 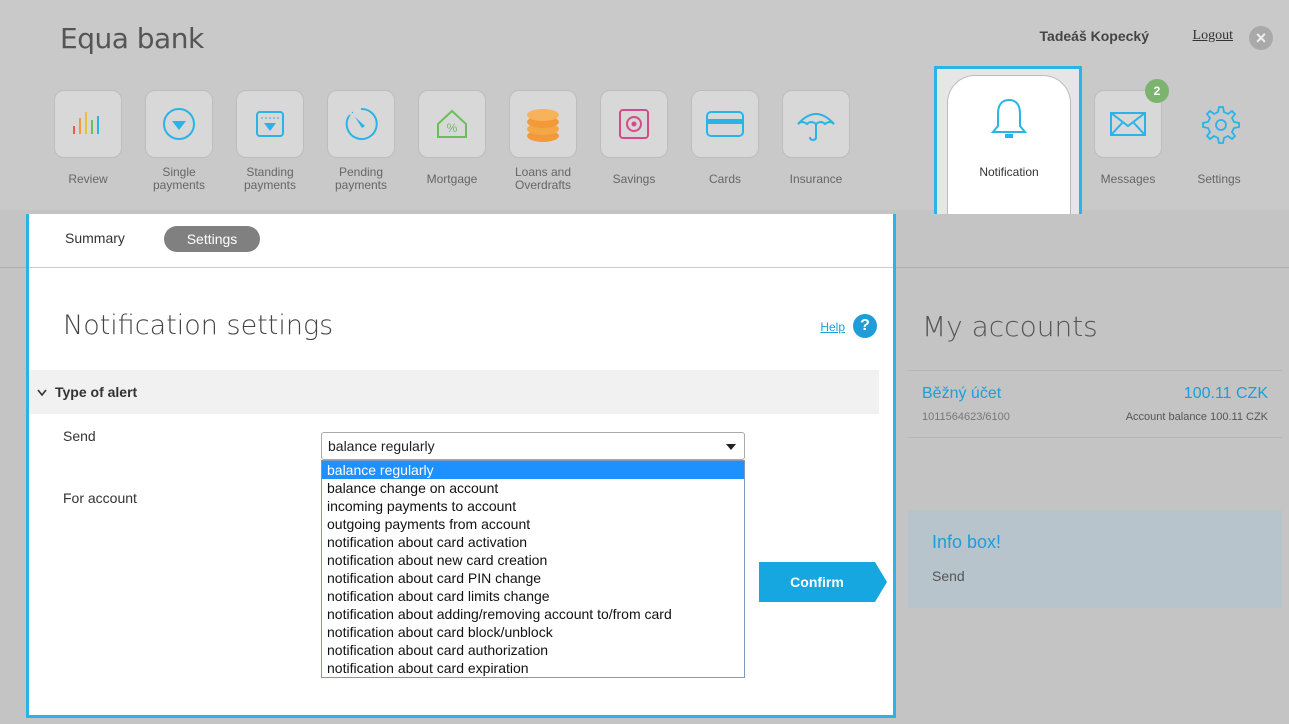 I want to click on nav-loans: Loans and Overdrafts, so click(x=543, y=141).